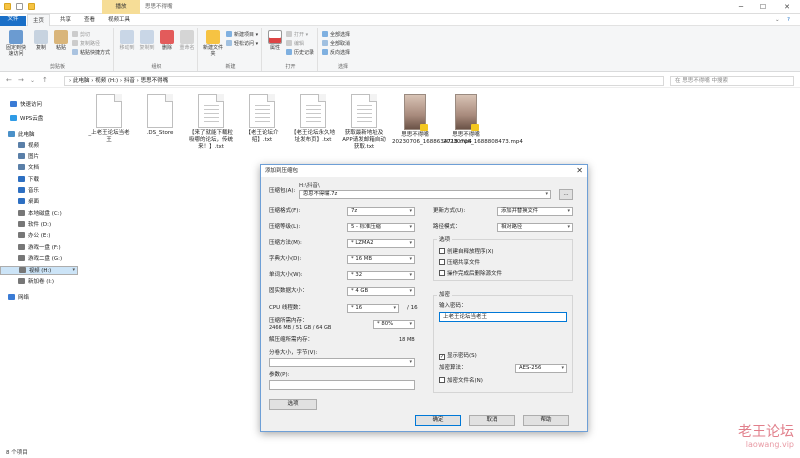  What do you see at coordinates (535, 211) in the screenshot?
I see `update-select: 添加并替换文件` at bounding box center [535, 211].